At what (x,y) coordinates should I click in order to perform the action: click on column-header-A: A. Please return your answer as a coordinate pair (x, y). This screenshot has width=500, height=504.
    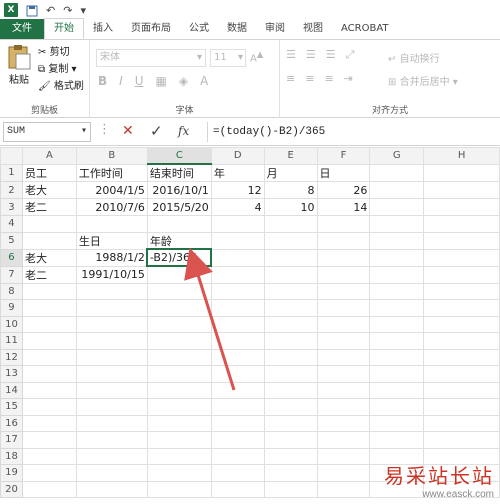
    Looking at the image, I should click on (49, 156).